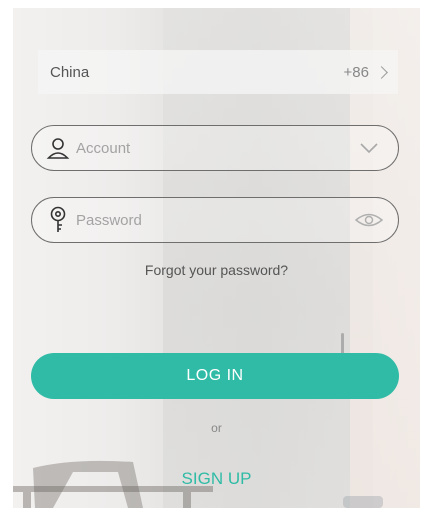 The width and height of the screenshot is (433, 516). I want to click on forgot-password-link: Forgot your password?, so click(216, 270).